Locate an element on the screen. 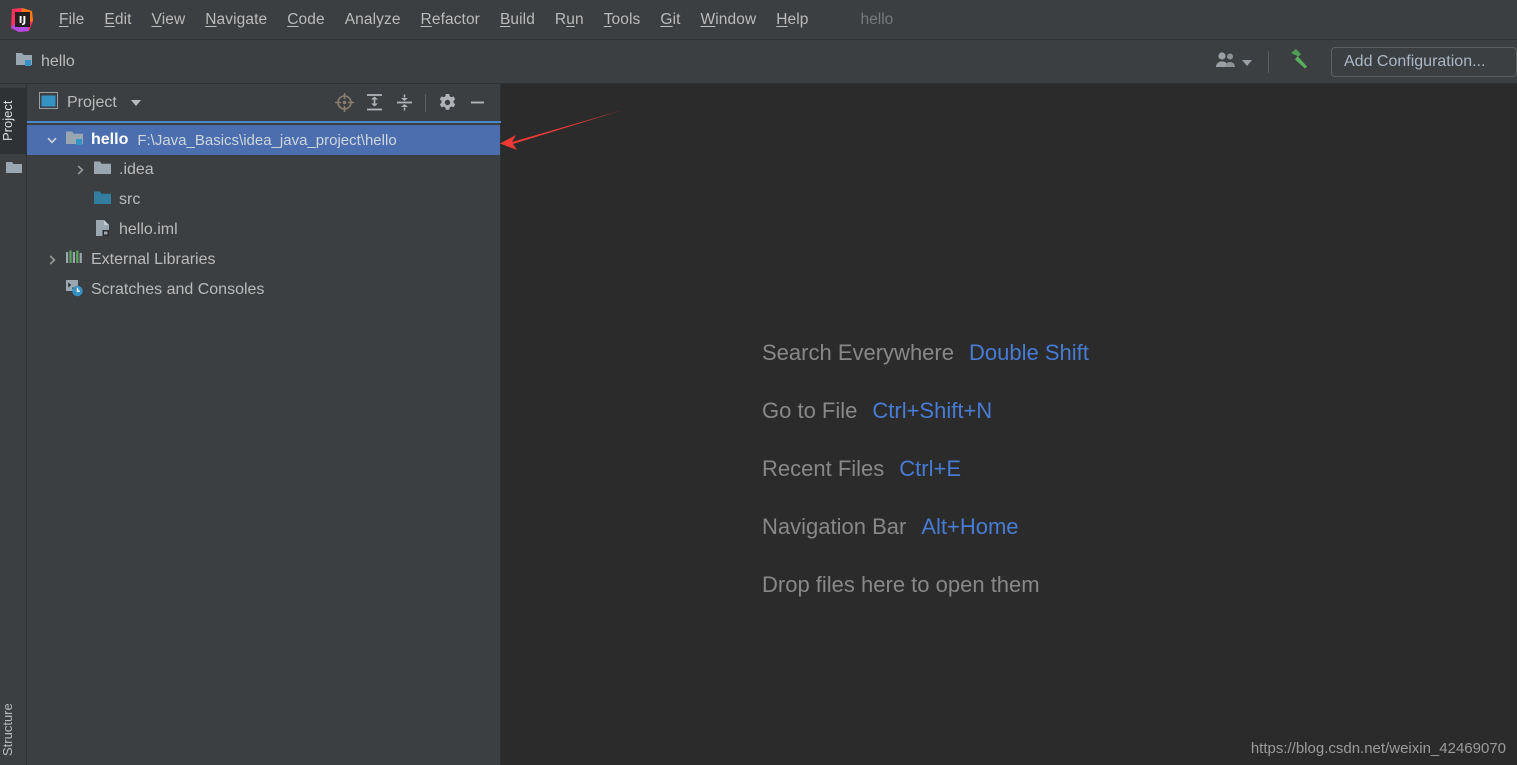 The height and width of the screenshot is (765, 1517). intellij-idea-logo-icon: IJ is located at coordinates (22, 20).